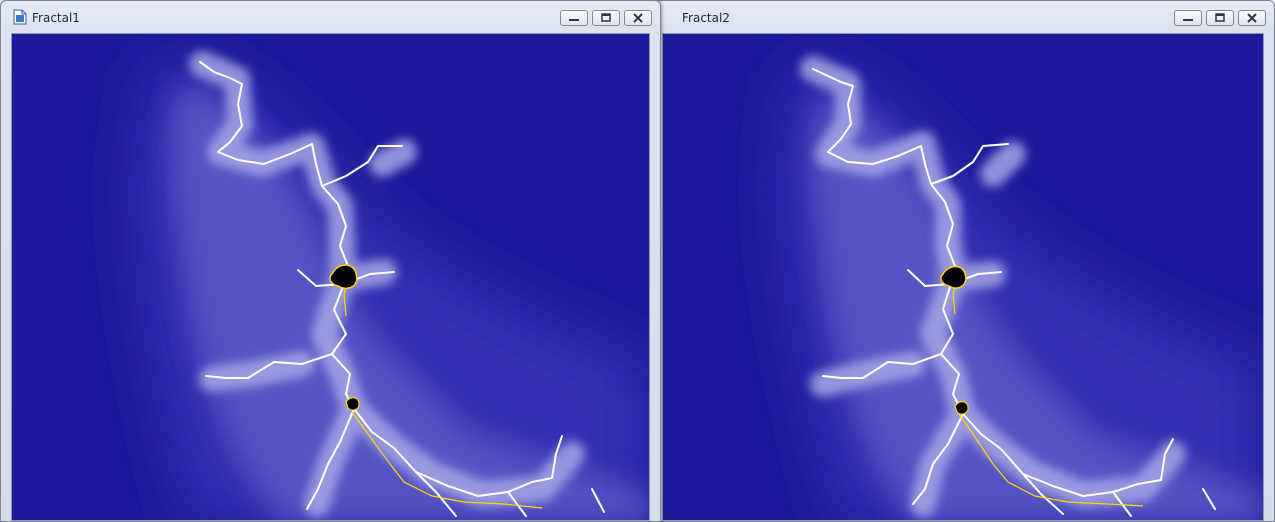  I want to click on fractal1-close-button, so click(638, 18).